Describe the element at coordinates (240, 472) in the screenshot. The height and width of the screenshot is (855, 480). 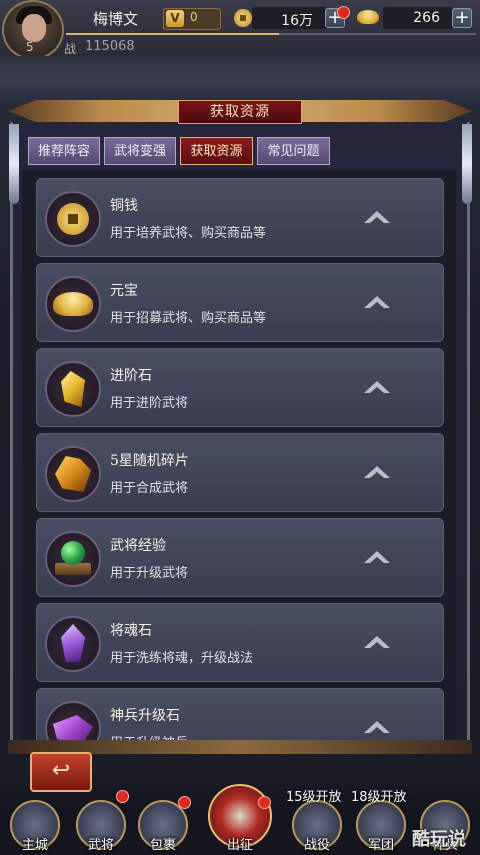
I see `list-item: 5星随机碎片 用于合成武将` at that location.